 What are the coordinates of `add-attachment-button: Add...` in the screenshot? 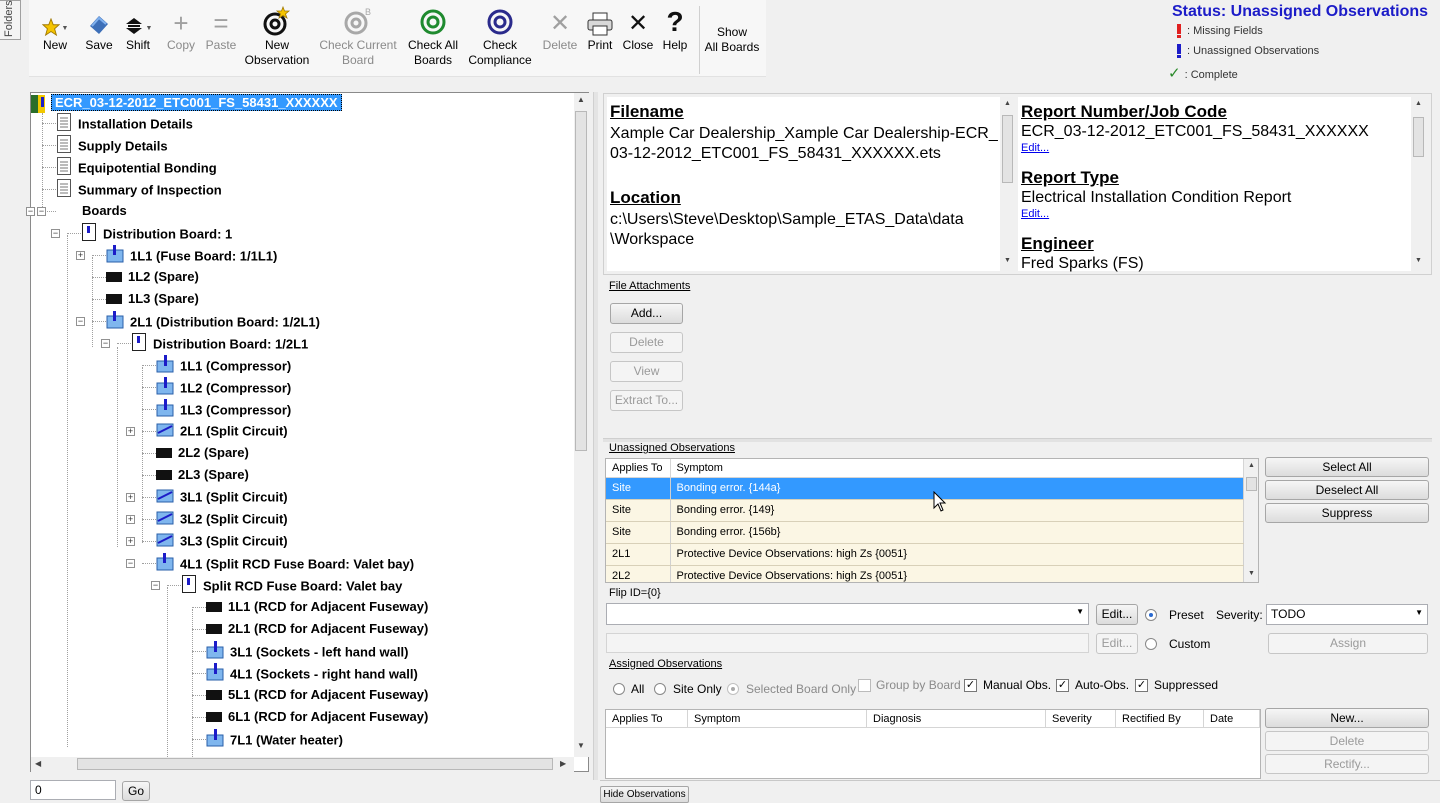 It's located at (646, 313).